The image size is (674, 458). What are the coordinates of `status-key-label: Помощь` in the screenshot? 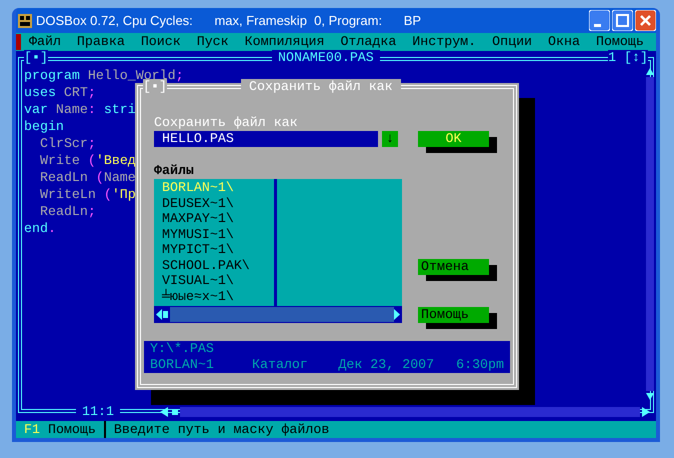 It's located at (77, 429).